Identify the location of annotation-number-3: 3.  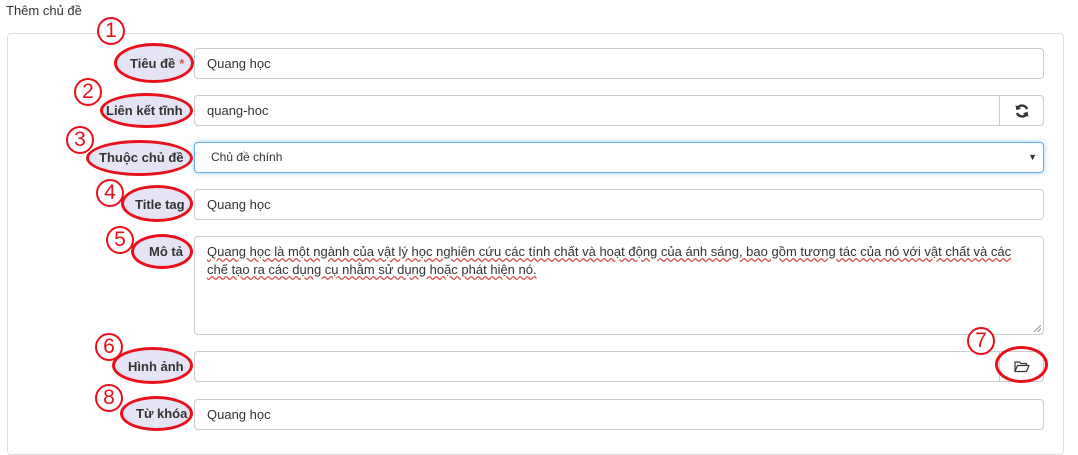
(80, 140).